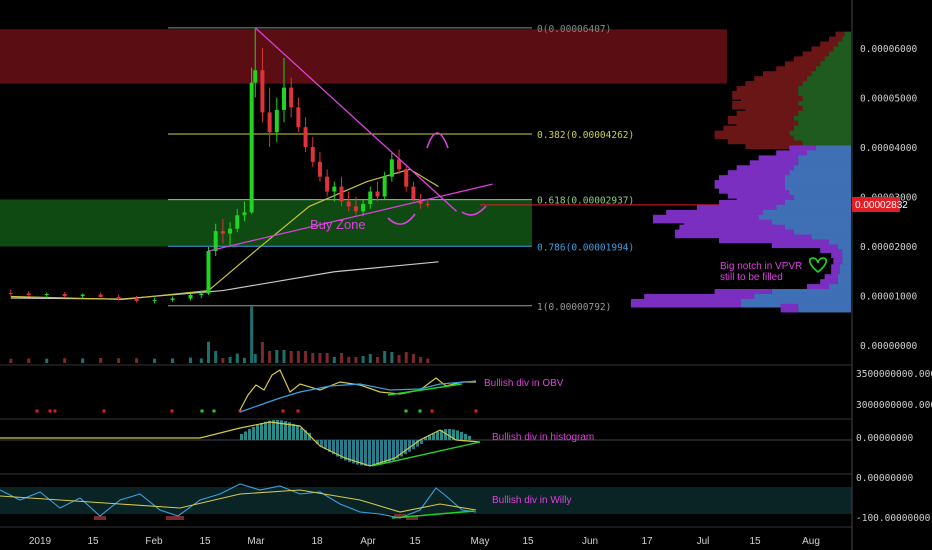 Image resolution: width=932 pixels, height=550 pixels. What do you see at coordinates (363, 56) in the screenshot?
I see `zone-resistance` at bounding box center [363, 56].